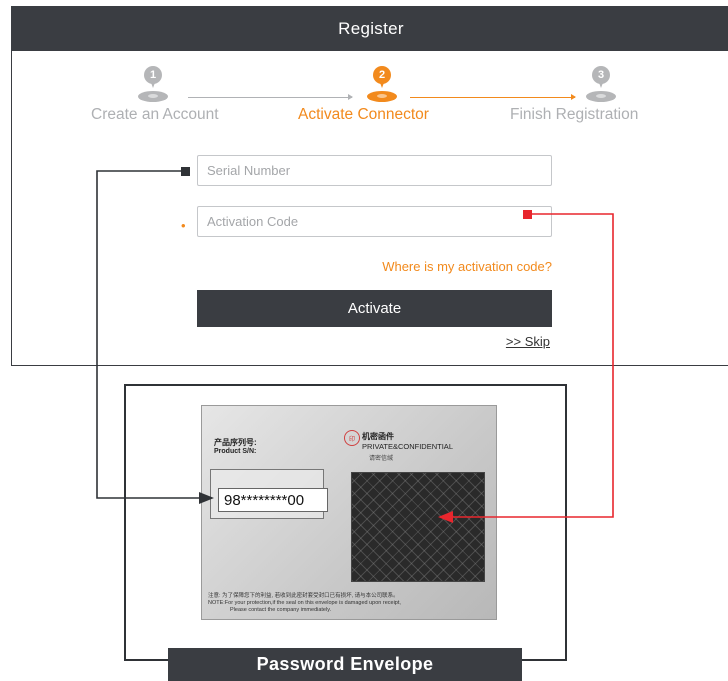 The image size is (728, 681). I want to click on serial-number-input, so click(374, 170).